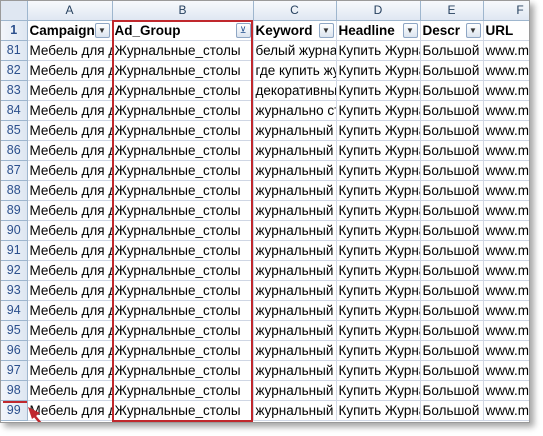 The width and height of the screenshot is (543, 436). I want to click on row-header: 96, so click(14, 350).